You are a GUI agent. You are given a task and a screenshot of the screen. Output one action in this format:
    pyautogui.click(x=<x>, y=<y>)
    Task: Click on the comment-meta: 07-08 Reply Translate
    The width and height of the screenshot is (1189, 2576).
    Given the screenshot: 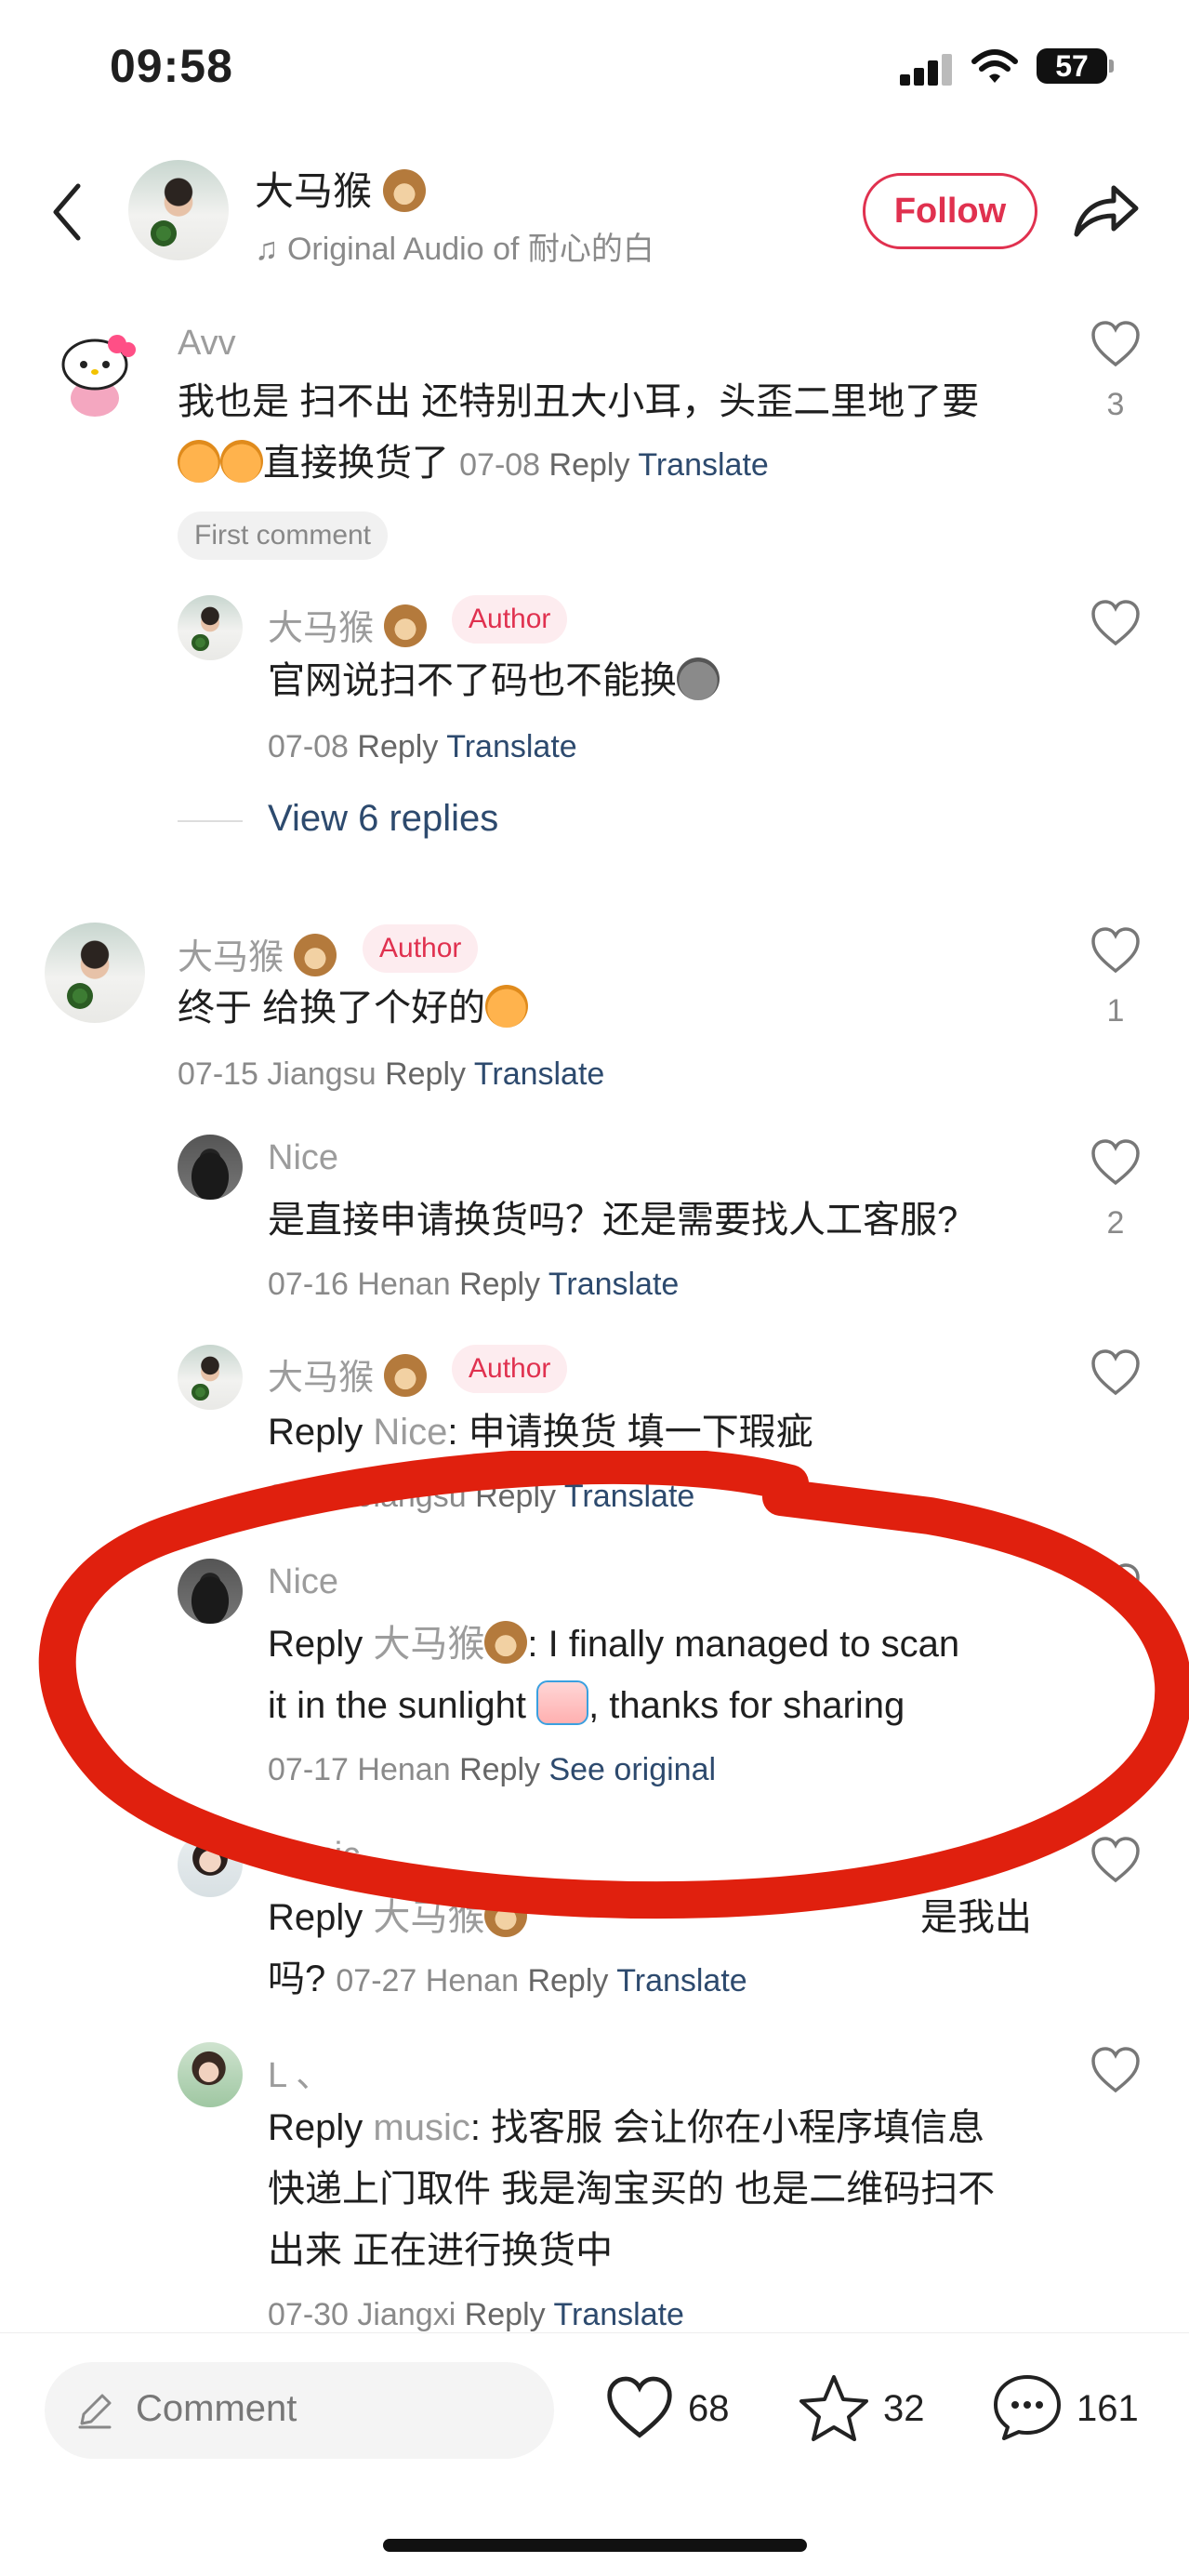 What is the action you would take?
    pyautogui.click(x=614, y=465)
    